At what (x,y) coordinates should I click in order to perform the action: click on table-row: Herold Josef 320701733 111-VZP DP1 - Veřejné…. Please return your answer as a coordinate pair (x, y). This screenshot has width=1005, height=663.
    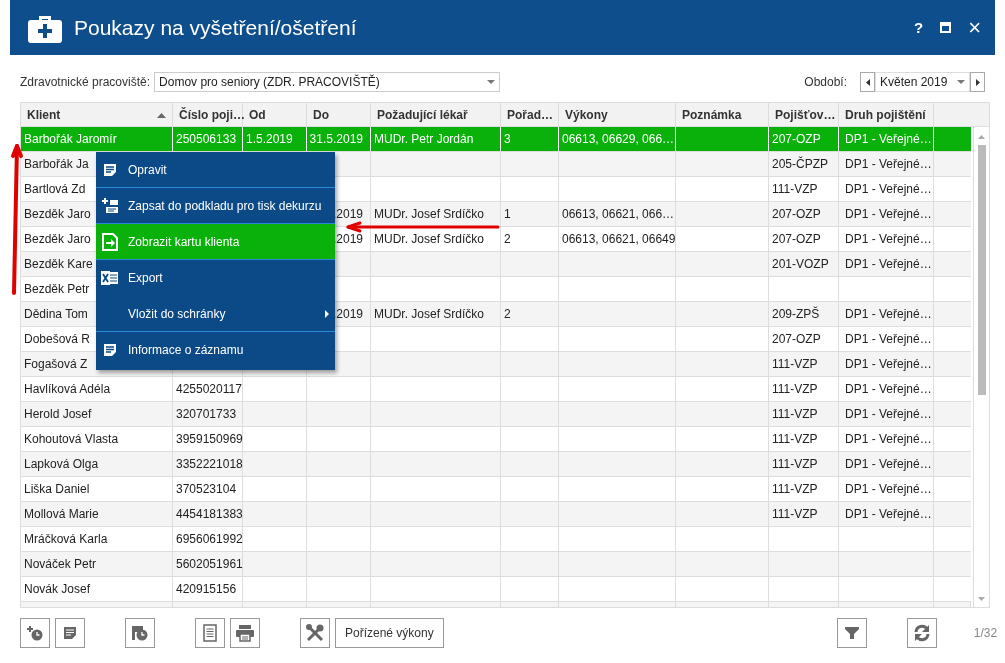
    Looking at the image, I should click on (496, 414).